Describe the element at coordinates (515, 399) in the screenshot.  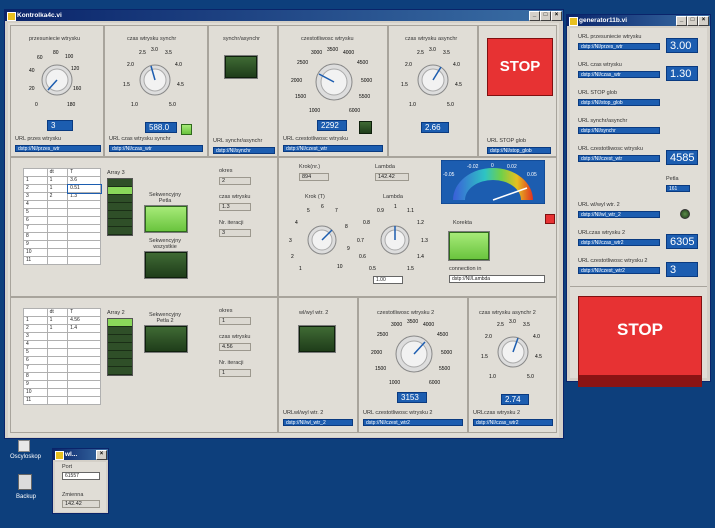
I see `czas-asynchr2-value: 2.74` at that location.